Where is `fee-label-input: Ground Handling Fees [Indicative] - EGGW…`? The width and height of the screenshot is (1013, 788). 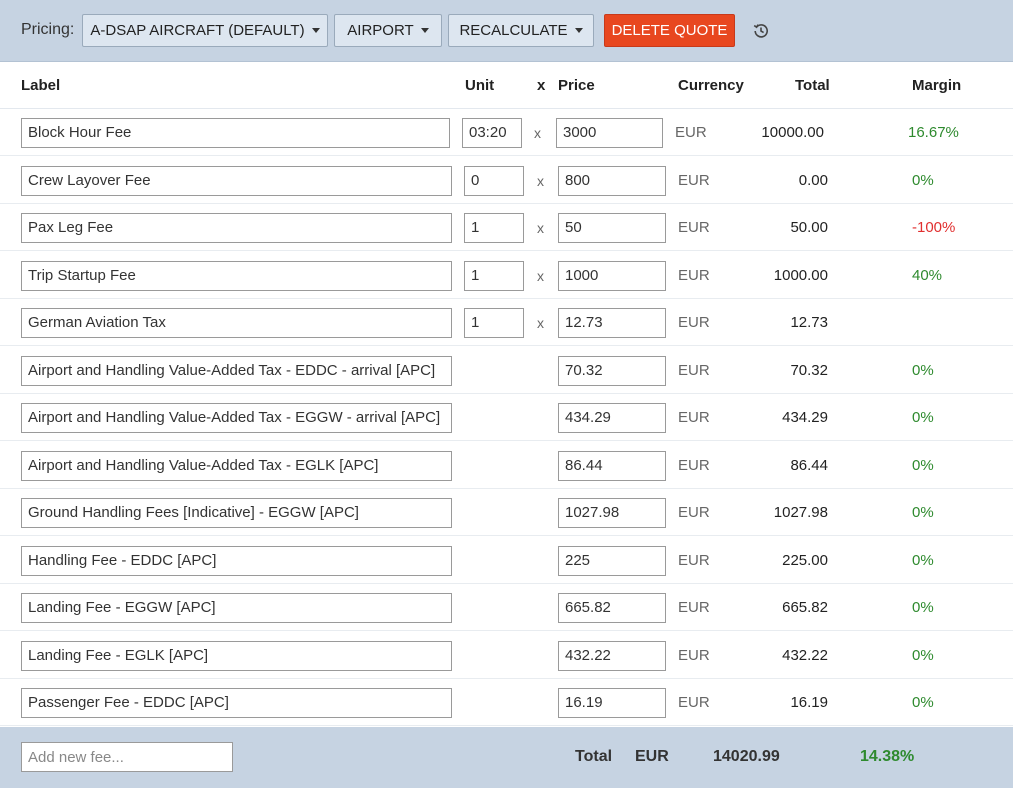
fee-label-input: Ground Handling Fees [Indicative] - EGGW… is located at coordinates (236, 513).